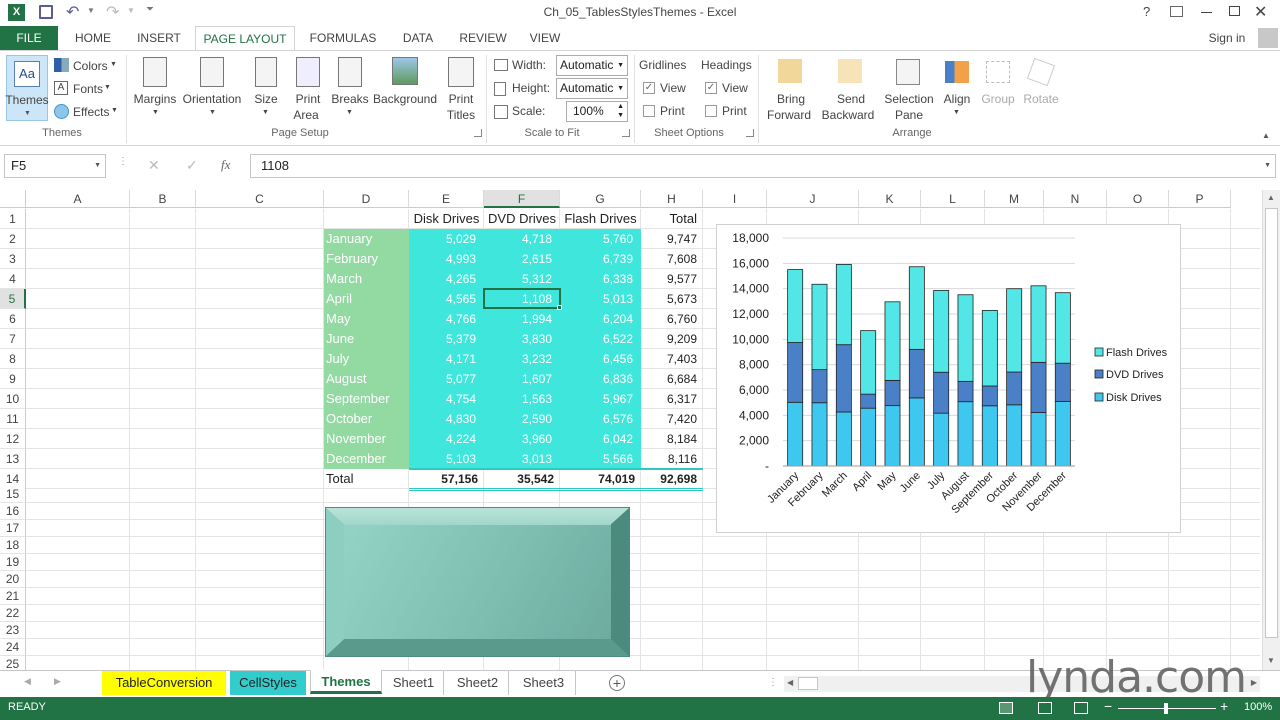  I want to click on chevron-down-icon: ▼, so click(97, 166).